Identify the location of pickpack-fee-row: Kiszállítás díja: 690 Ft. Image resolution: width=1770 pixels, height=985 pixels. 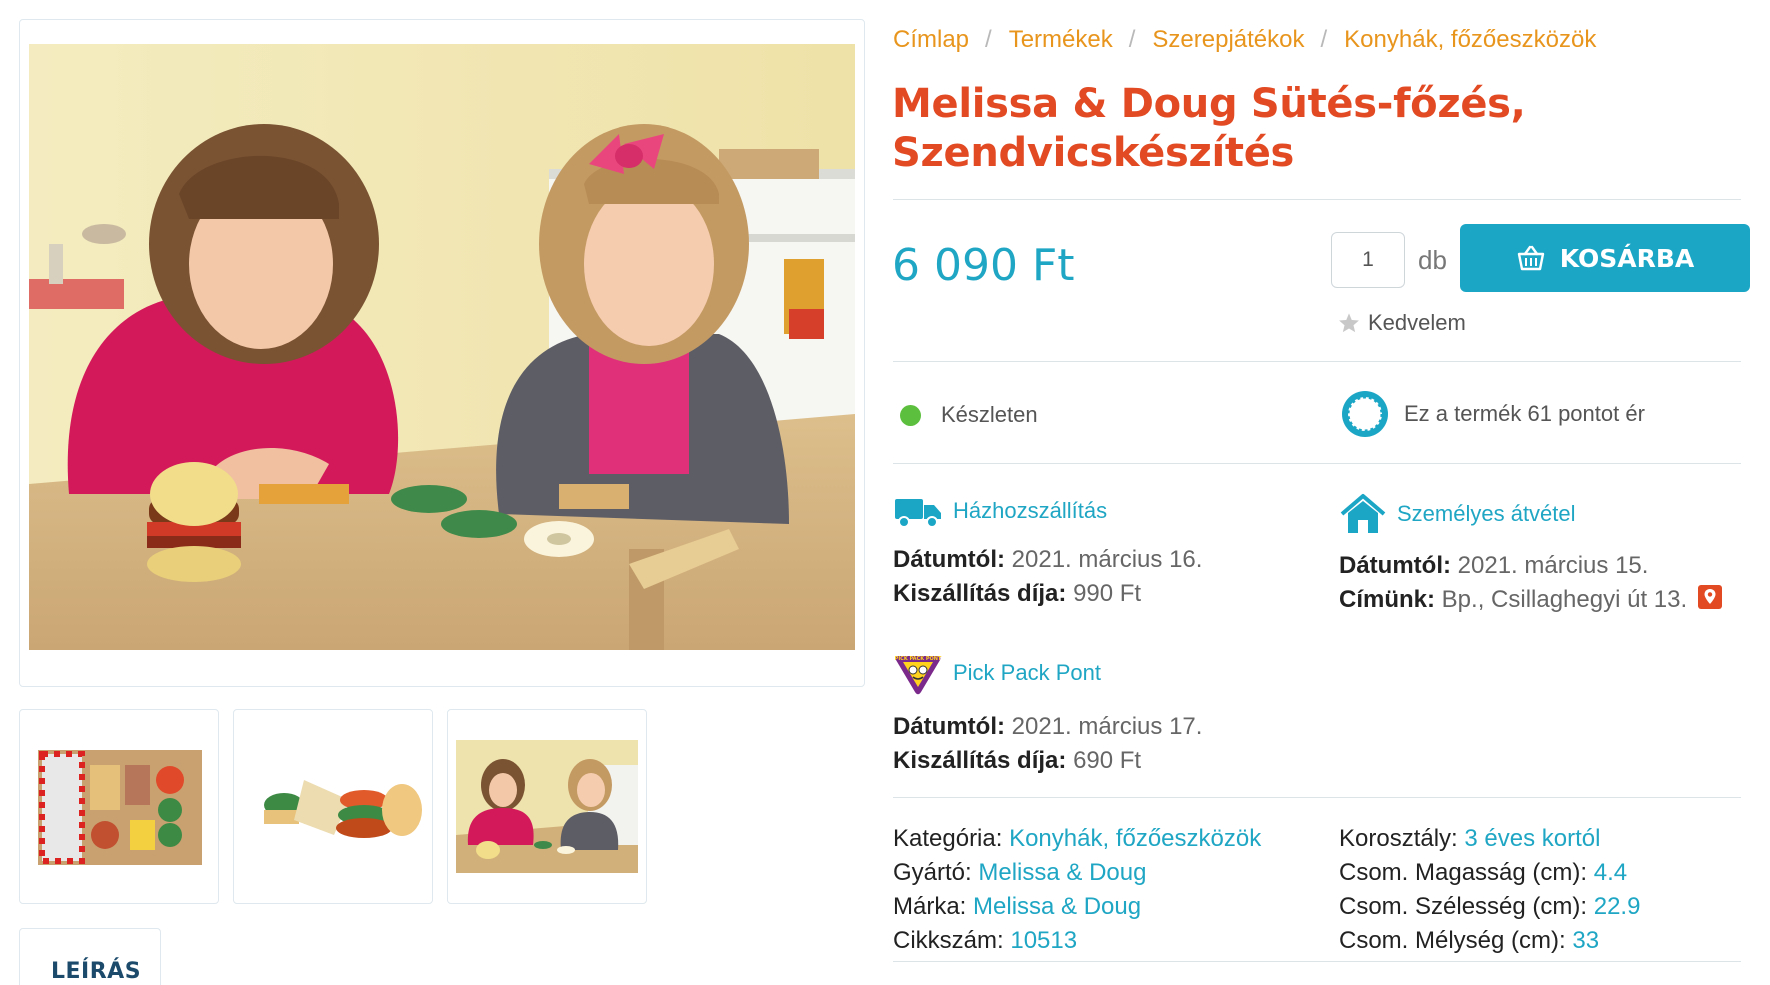
(1047, 761).